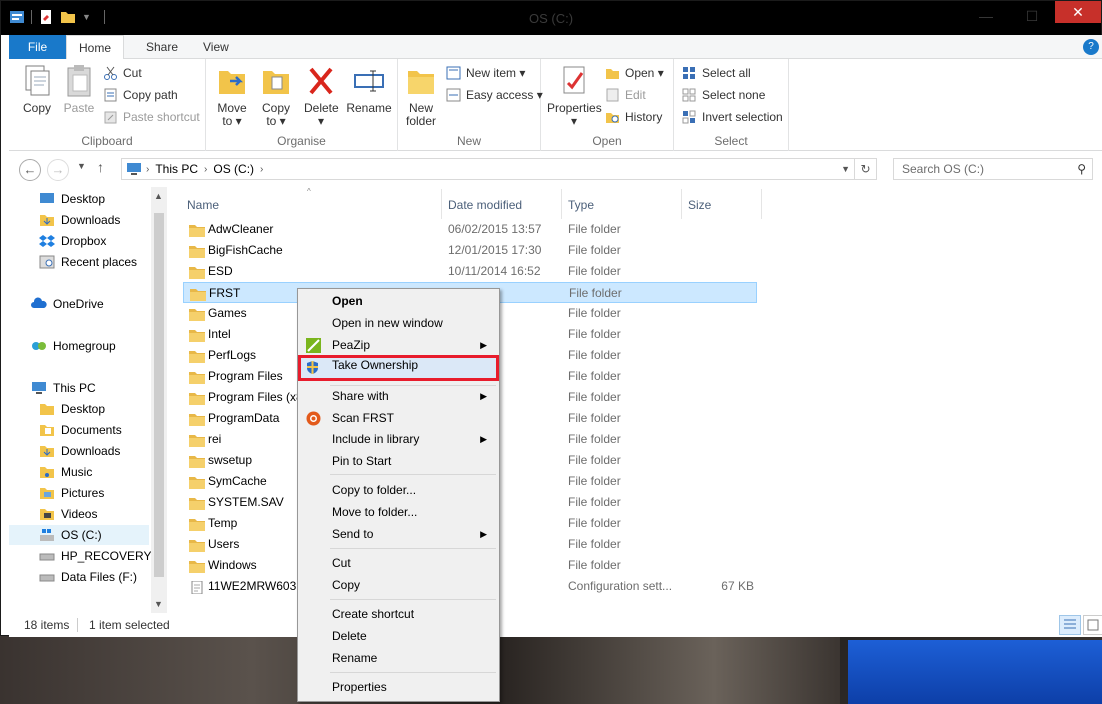  I want to click on details-view-button, so click(1070, 625).